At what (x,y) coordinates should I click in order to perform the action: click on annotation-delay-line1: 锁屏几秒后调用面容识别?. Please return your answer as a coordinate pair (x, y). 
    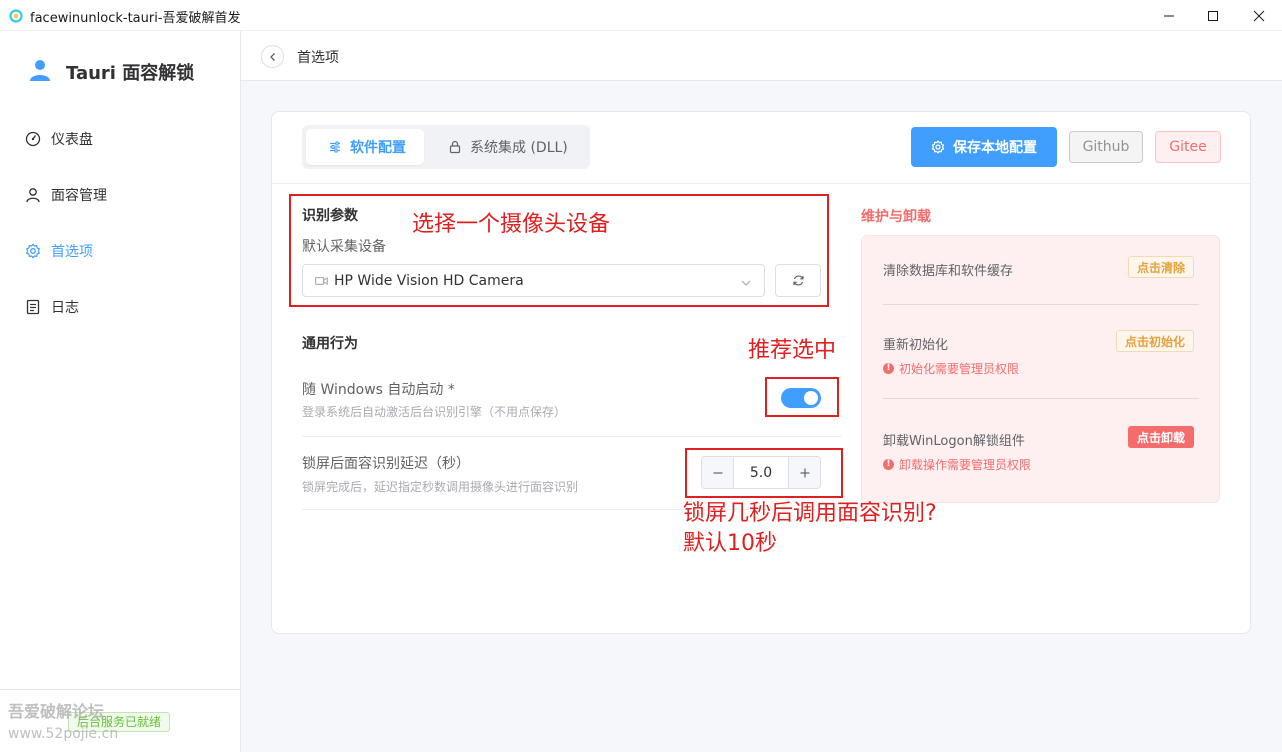
    Looking at the image, I should click on (810, 513).